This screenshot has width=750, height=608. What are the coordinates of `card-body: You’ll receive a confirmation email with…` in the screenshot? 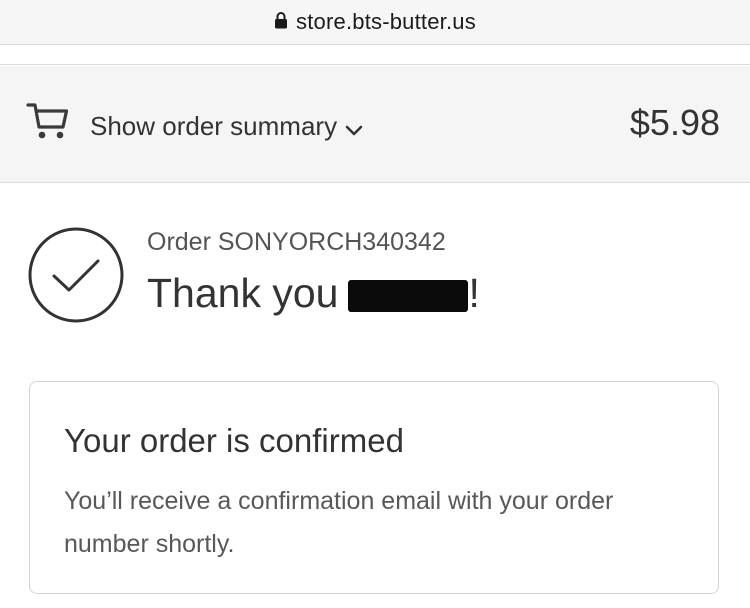 It's located at (339, 522).